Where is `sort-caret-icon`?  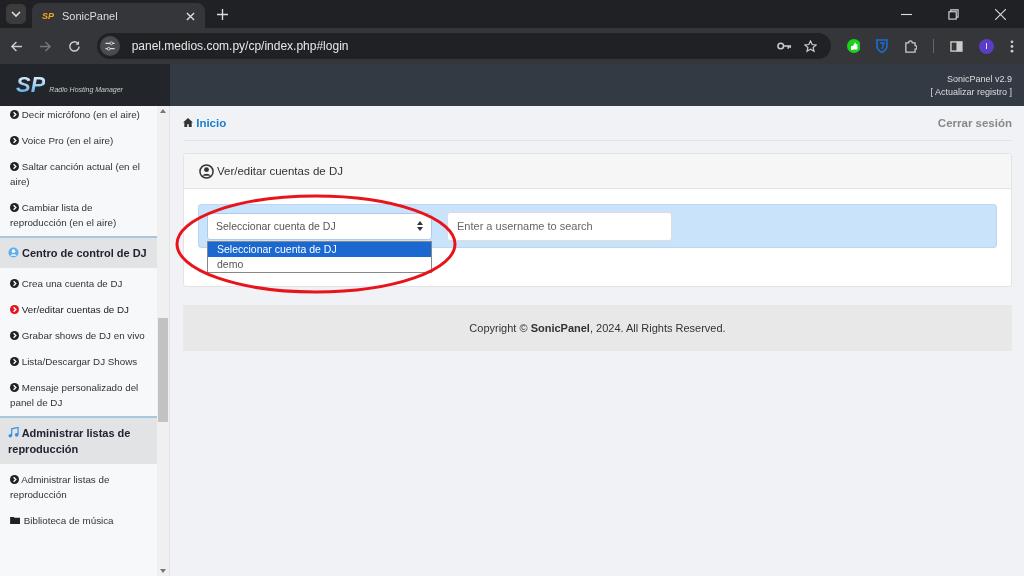
sort-caret-icon is located at coordinates (420, 226).